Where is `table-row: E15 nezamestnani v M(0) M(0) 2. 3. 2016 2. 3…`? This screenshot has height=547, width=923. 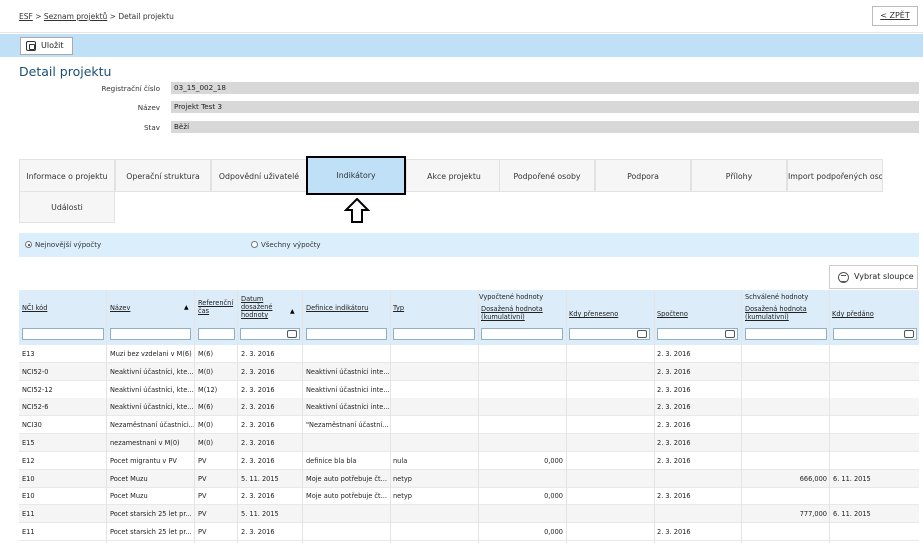 table-row: E15 nezamestnani v M(0) M(0) 2. 3. 2016 2. 3… is located at coordinates (469, 443).